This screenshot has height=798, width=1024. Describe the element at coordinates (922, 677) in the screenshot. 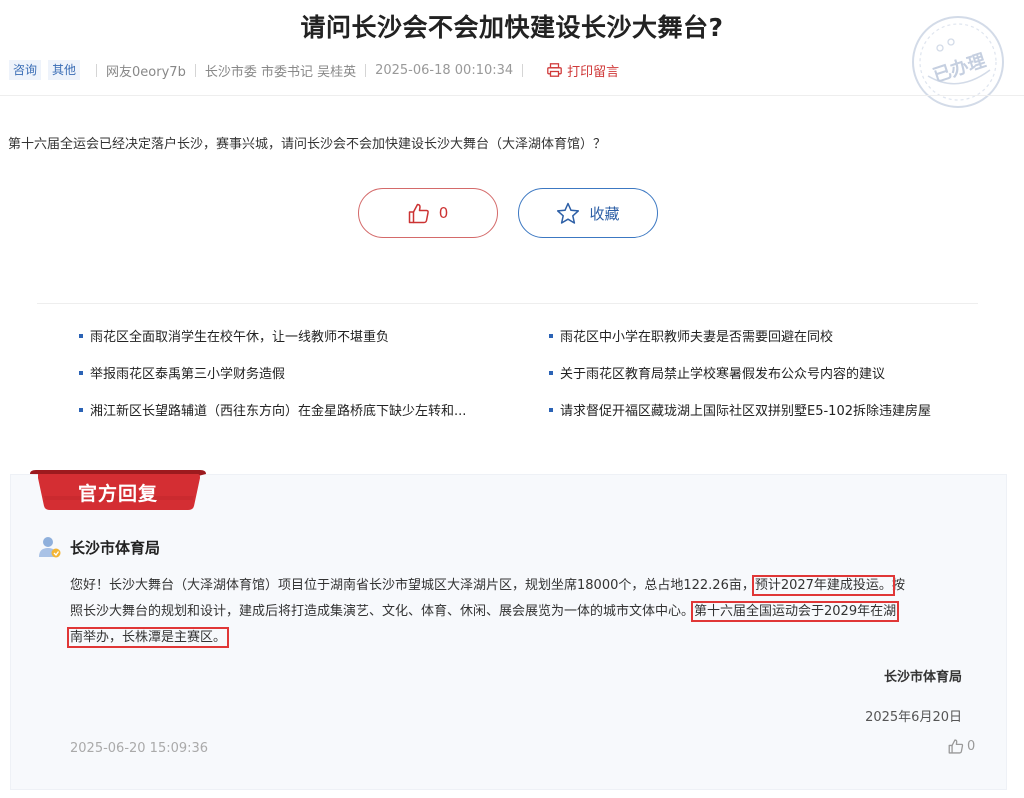

I see `reply-signature: 长沙市体育局` at that location.